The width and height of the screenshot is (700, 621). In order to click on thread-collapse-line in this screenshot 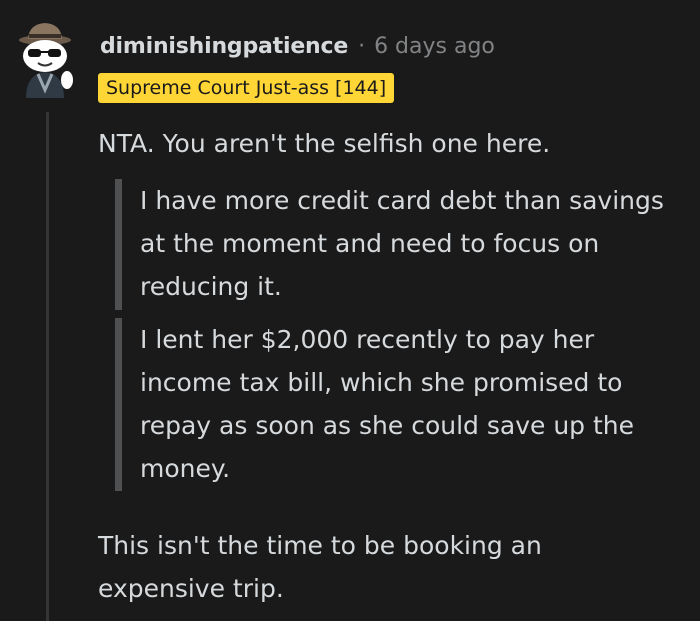, I will do `click(47, 366)`.